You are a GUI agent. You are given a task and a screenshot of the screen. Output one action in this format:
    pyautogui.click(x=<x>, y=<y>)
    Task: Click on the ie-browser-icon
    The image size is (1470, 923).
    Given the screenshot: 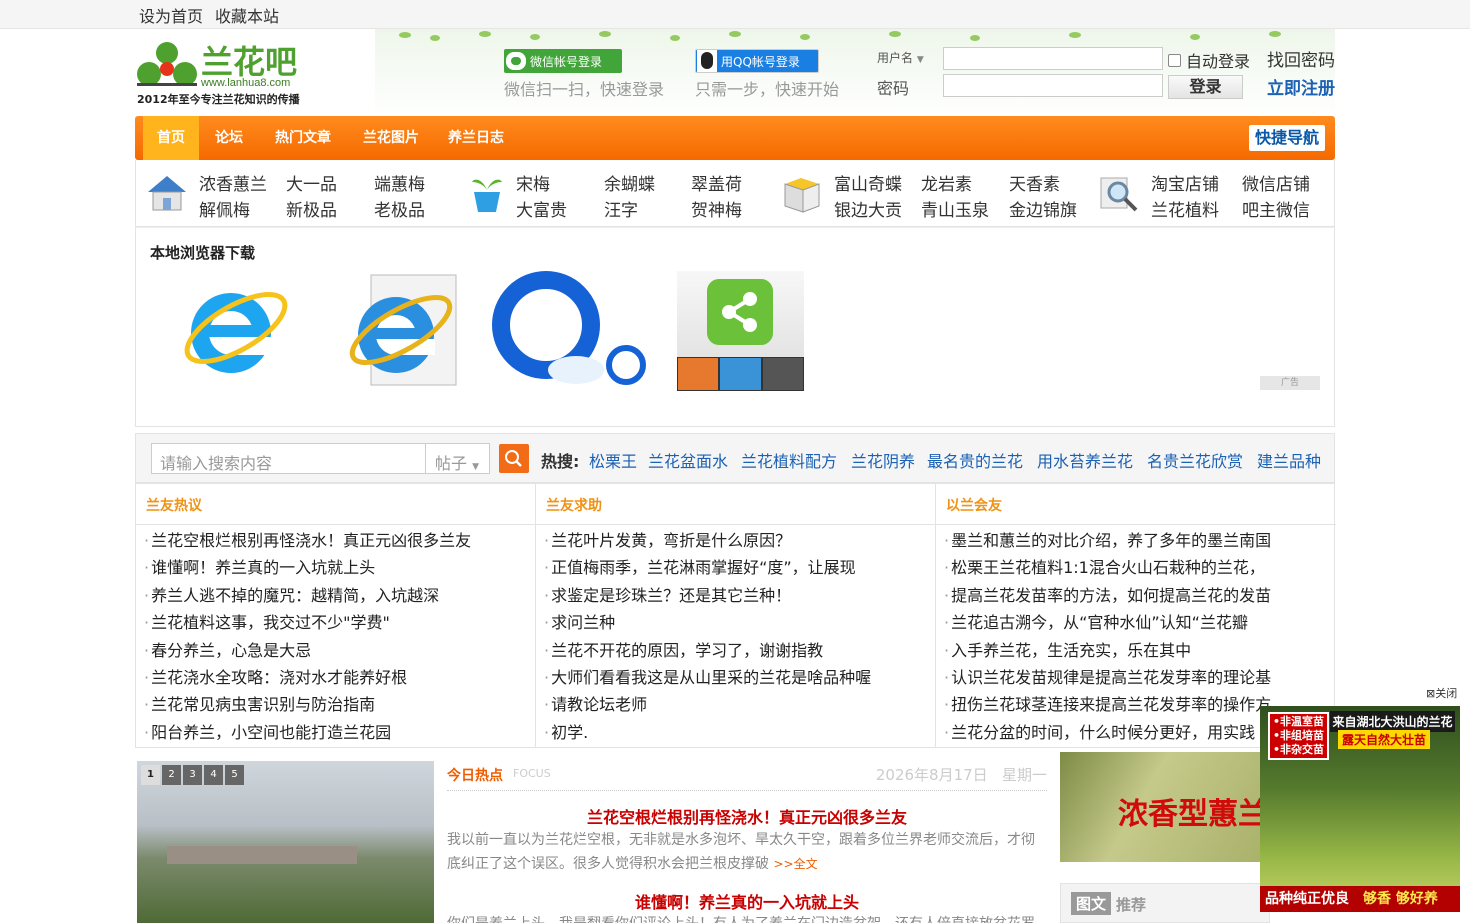 What is the action you would take?
    pyautogui.click(x=233, y=330)
    